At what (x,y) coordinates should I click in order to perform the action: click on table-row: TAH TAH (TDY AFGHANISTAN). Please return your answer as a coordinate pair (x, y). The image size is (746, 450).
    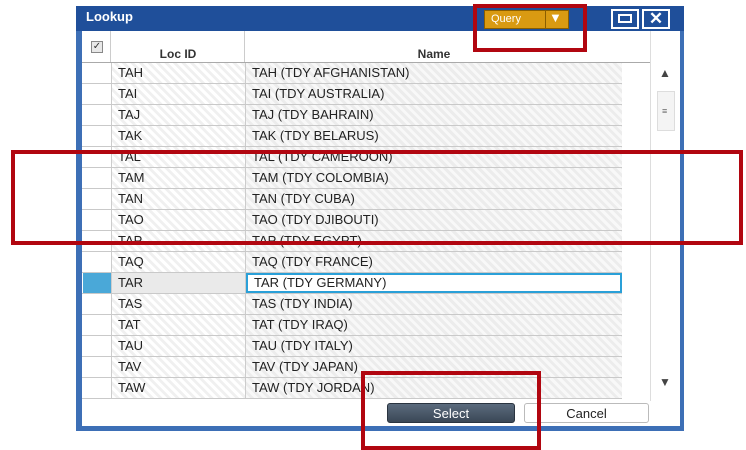
    Looking at the image, I should click on (352, 73).